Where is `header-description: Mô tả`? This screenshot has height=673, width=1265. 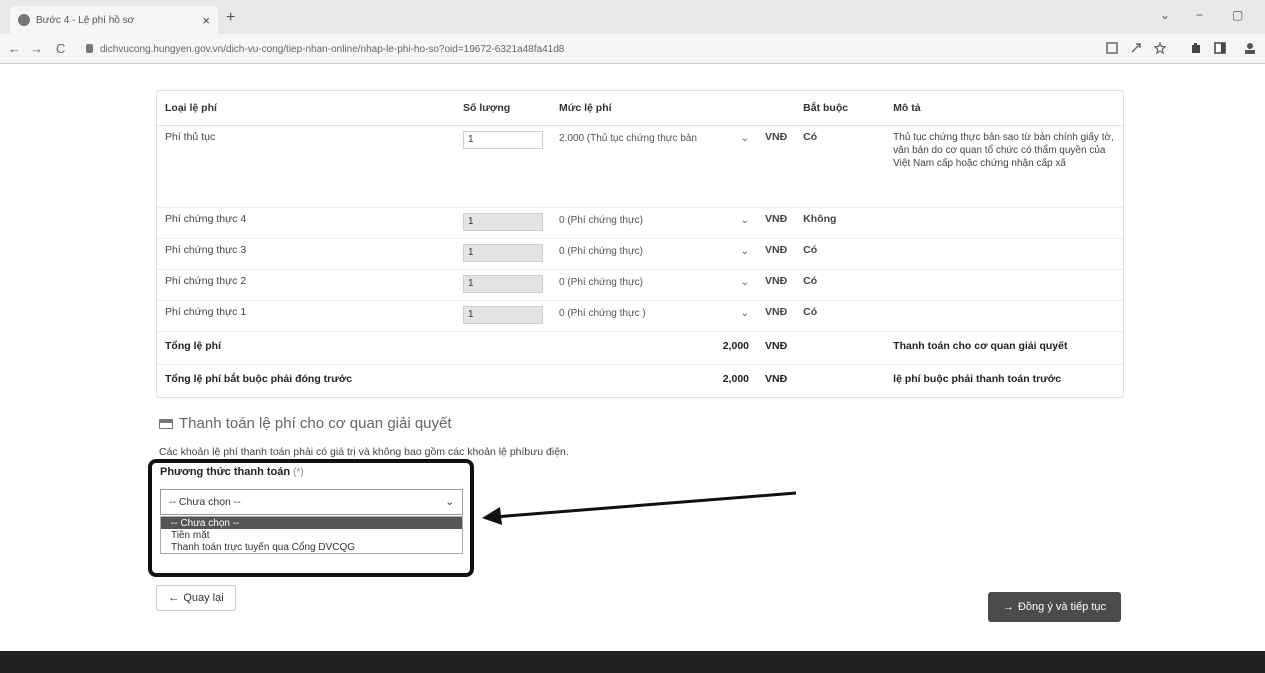
header-description: Mô tả is located at coordinates (1004, 108).